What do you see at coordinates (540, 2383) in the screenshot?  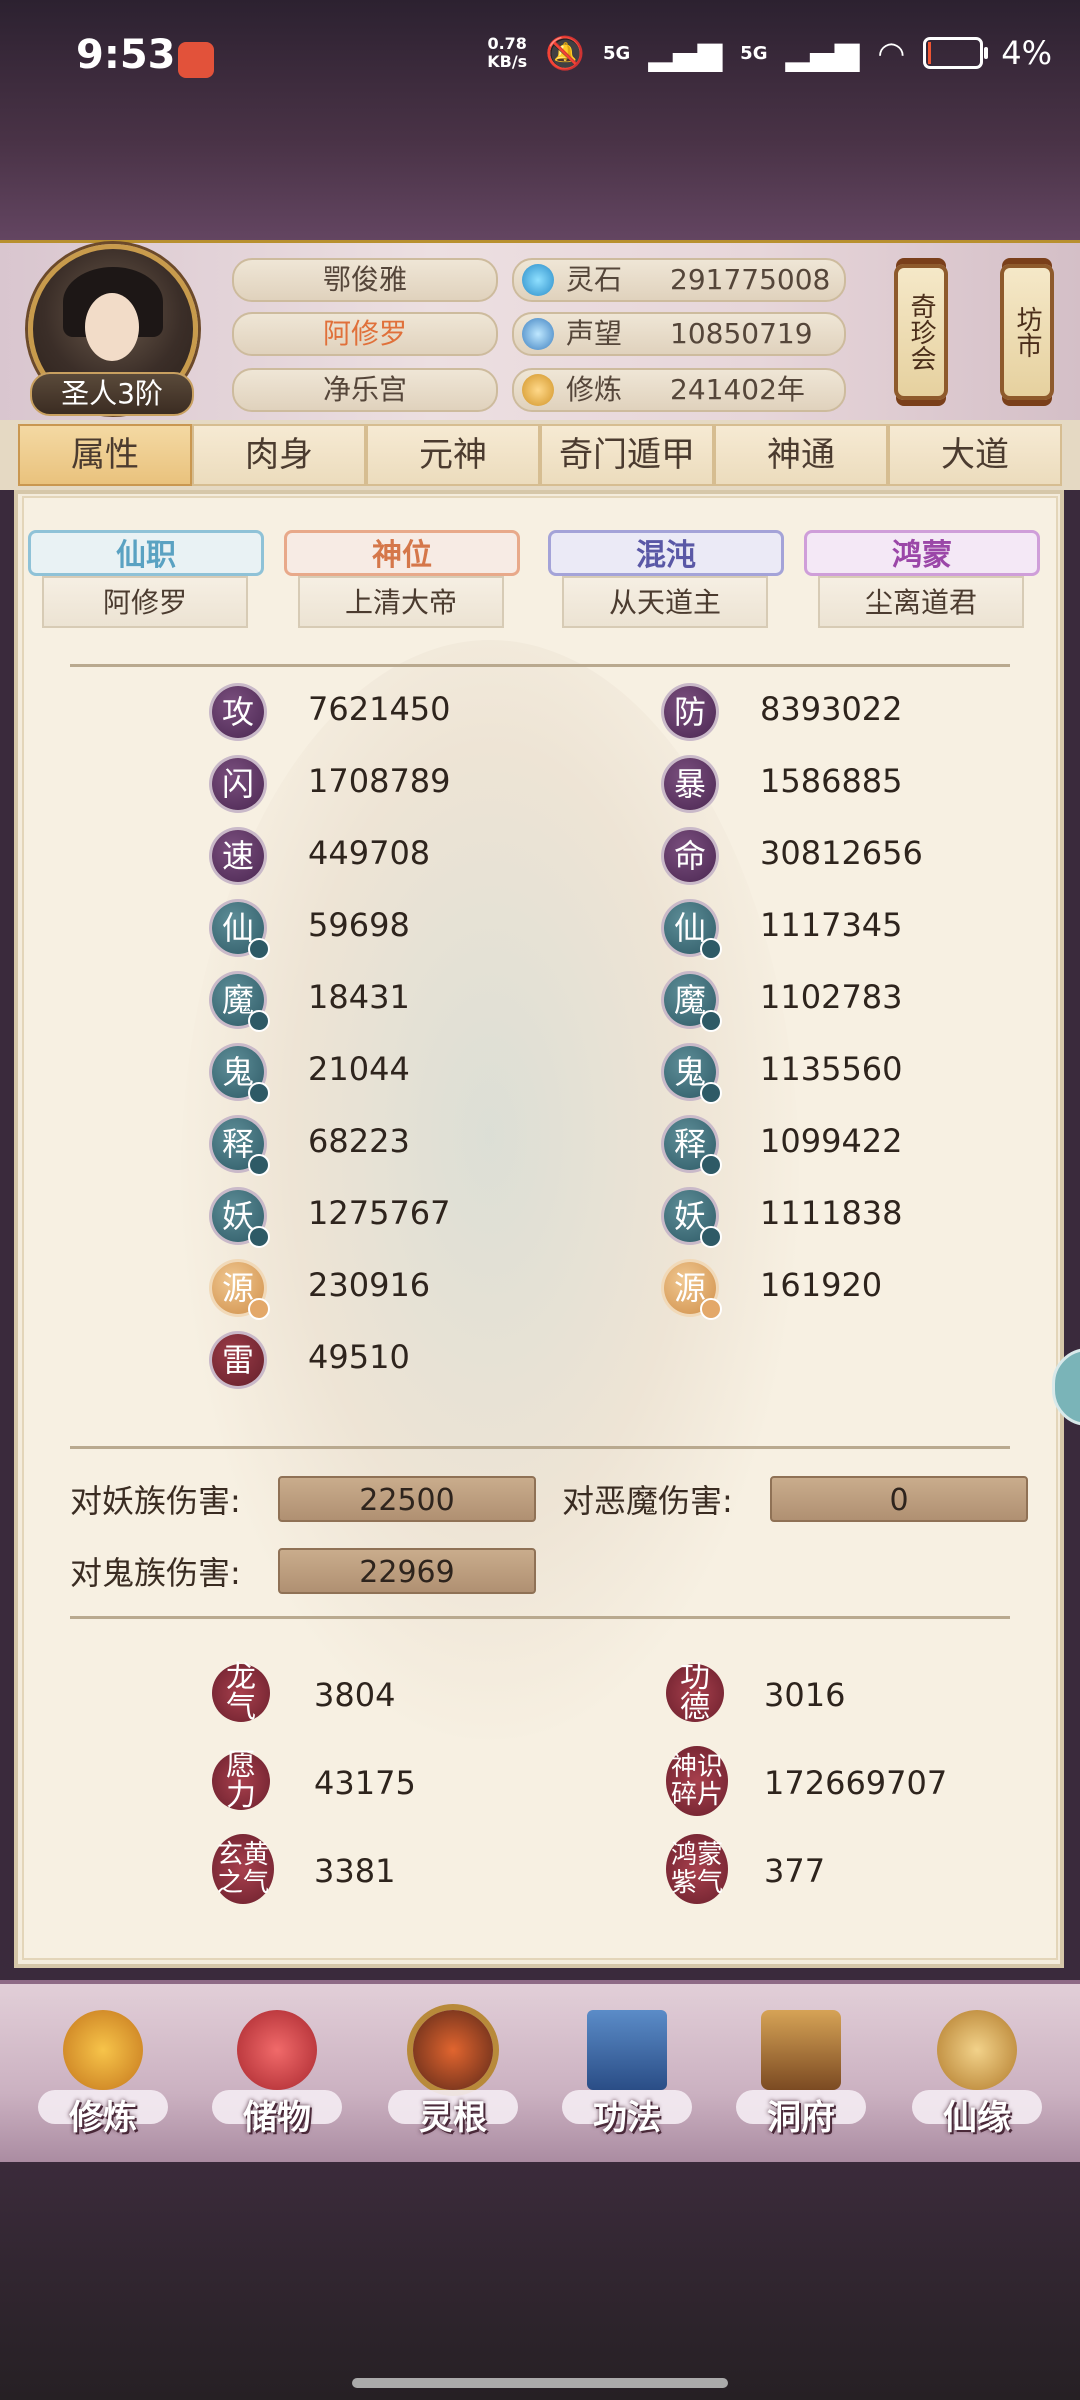 I see `home-indicator` at bounding box center [540, 2383].